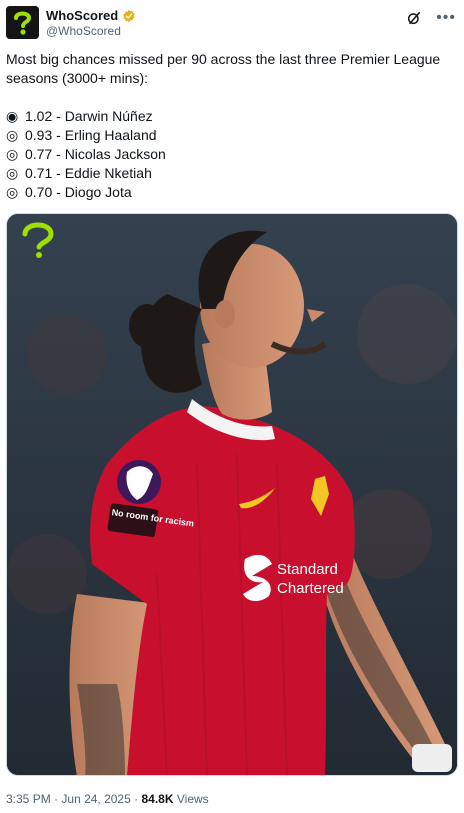 Image resolution: width=464 pixels, height=813 pixels. I want to click on avatar, so click(22, 22).